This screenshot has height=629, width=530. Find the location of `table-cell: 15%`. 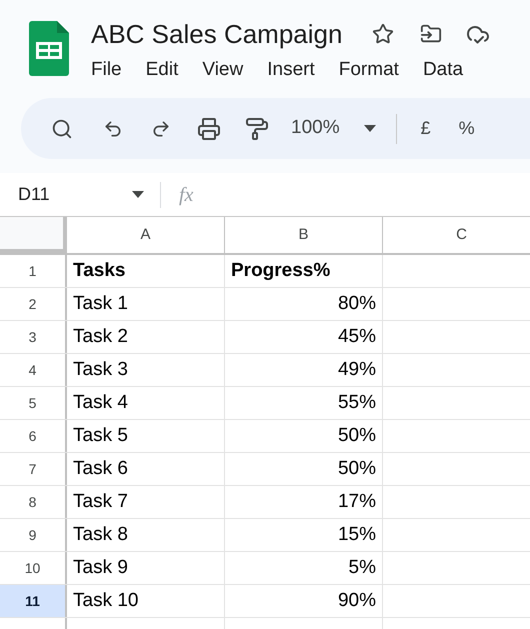

table-cell: 15% is located at coordinates (304, 535).